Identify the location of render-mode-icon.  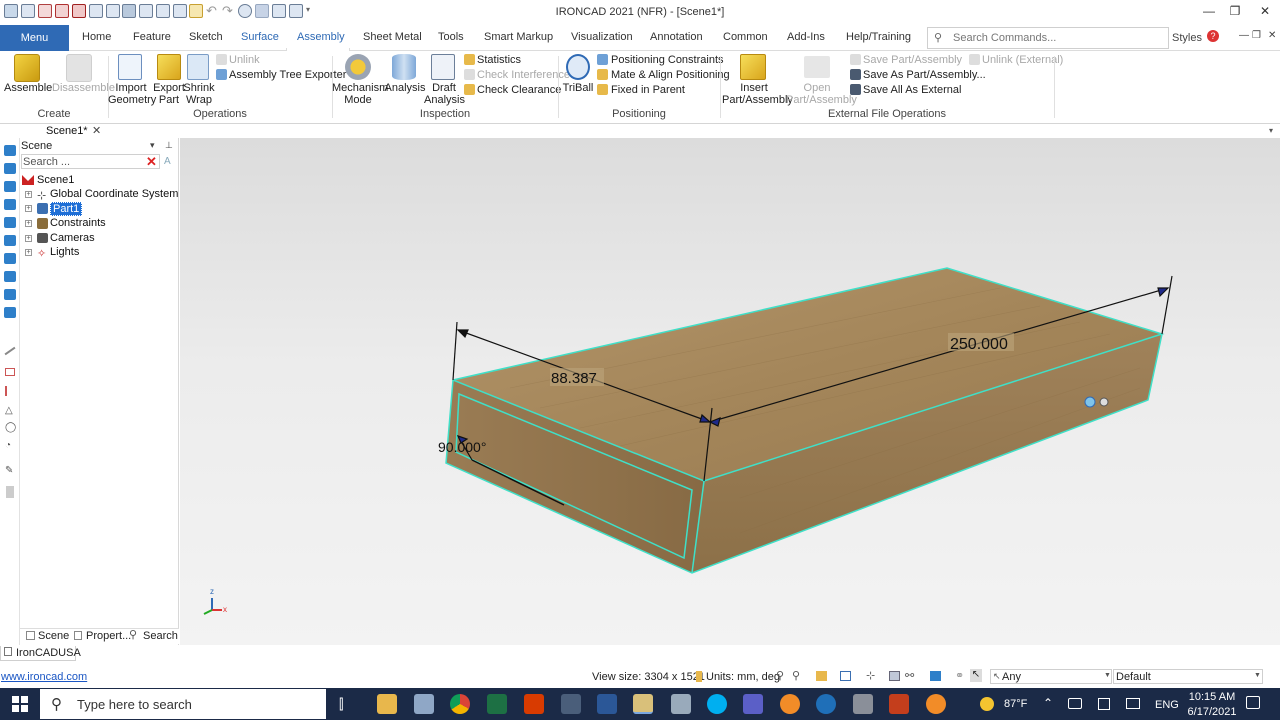
(845, 676).